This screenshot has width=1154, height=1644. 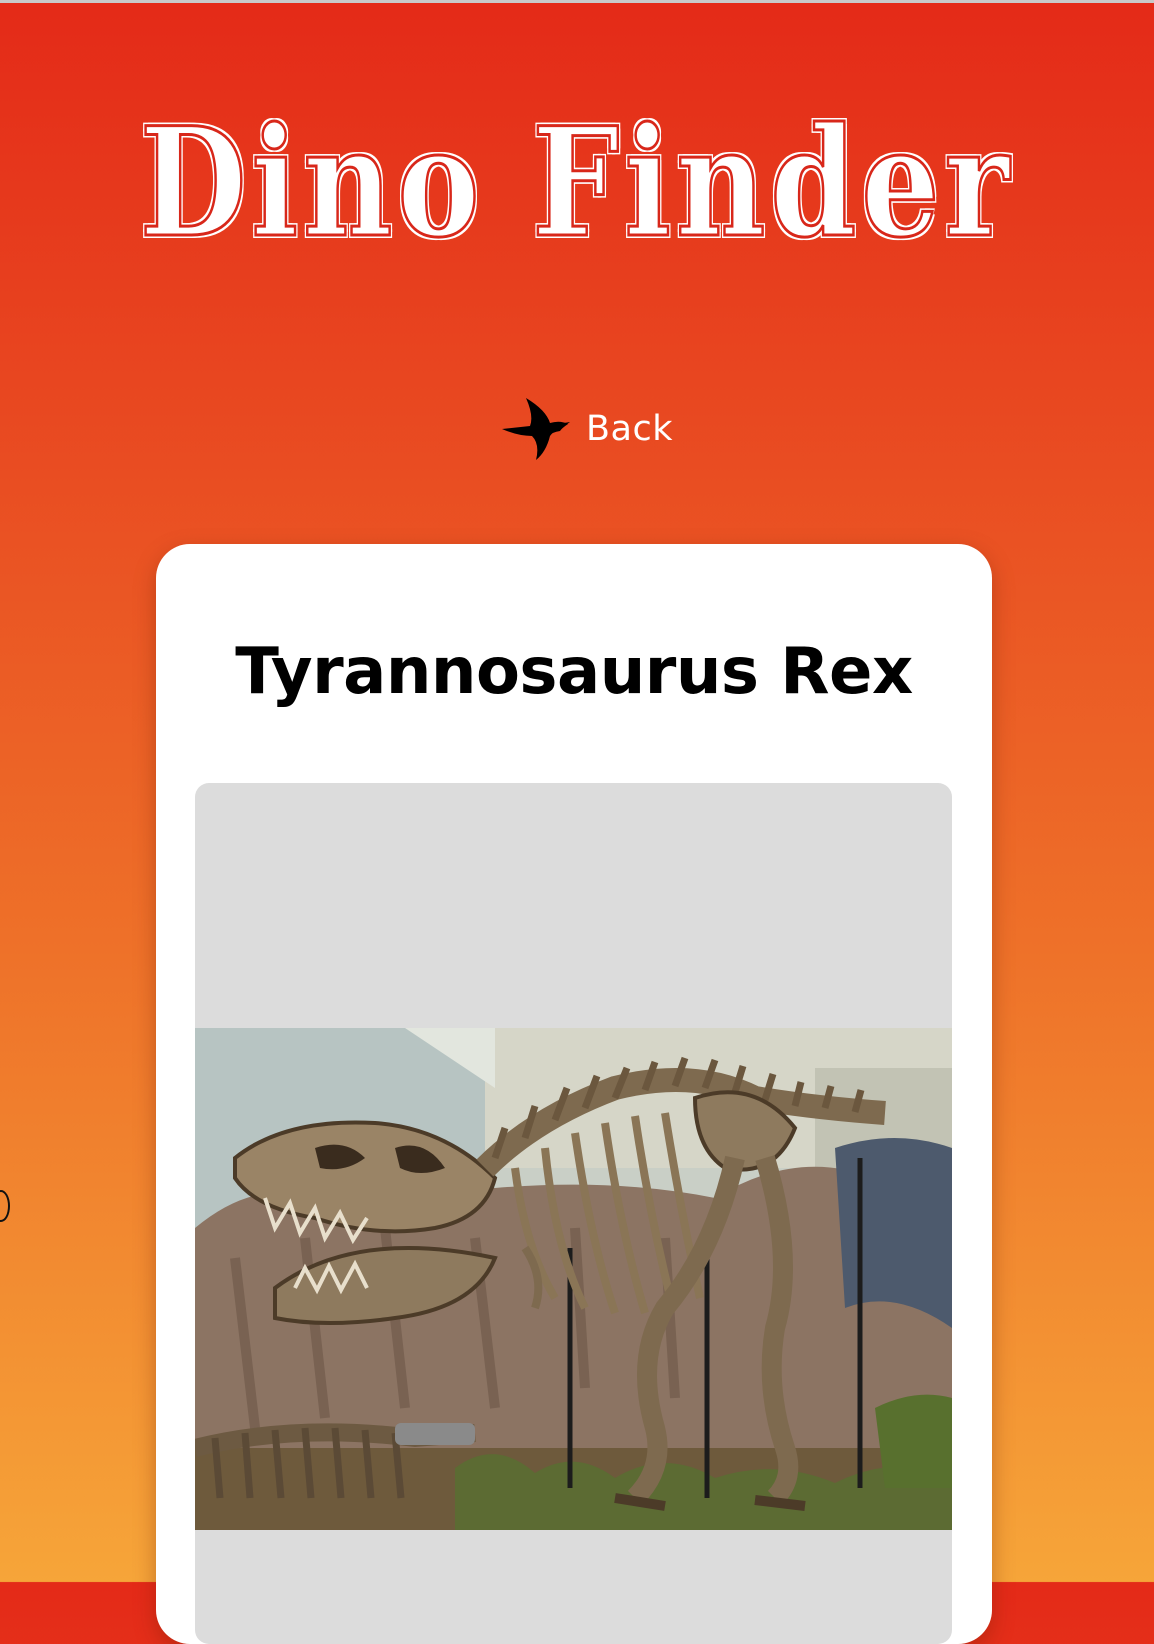 I want to click on pterodactyl-icon, so click(x=536, y=429).